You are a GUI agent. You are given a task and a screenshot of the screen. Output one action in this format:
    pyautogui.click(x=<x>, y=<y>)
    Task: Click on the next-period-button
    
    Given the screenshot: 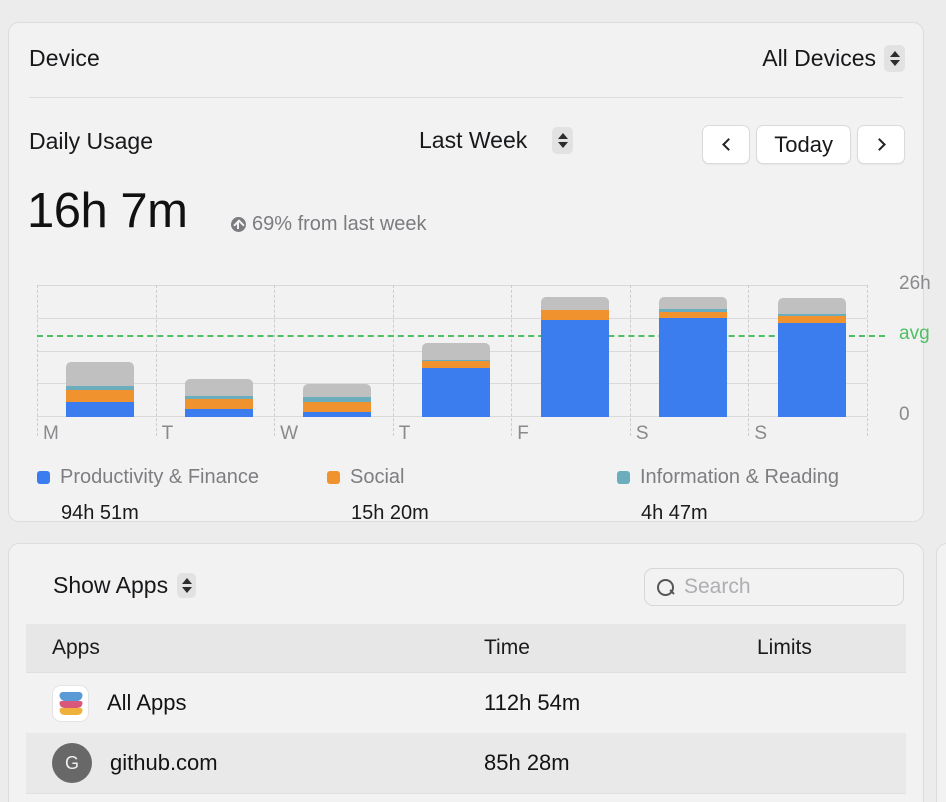 What is the action you would take?
    pyautogui.click(x=881, y=144)
    